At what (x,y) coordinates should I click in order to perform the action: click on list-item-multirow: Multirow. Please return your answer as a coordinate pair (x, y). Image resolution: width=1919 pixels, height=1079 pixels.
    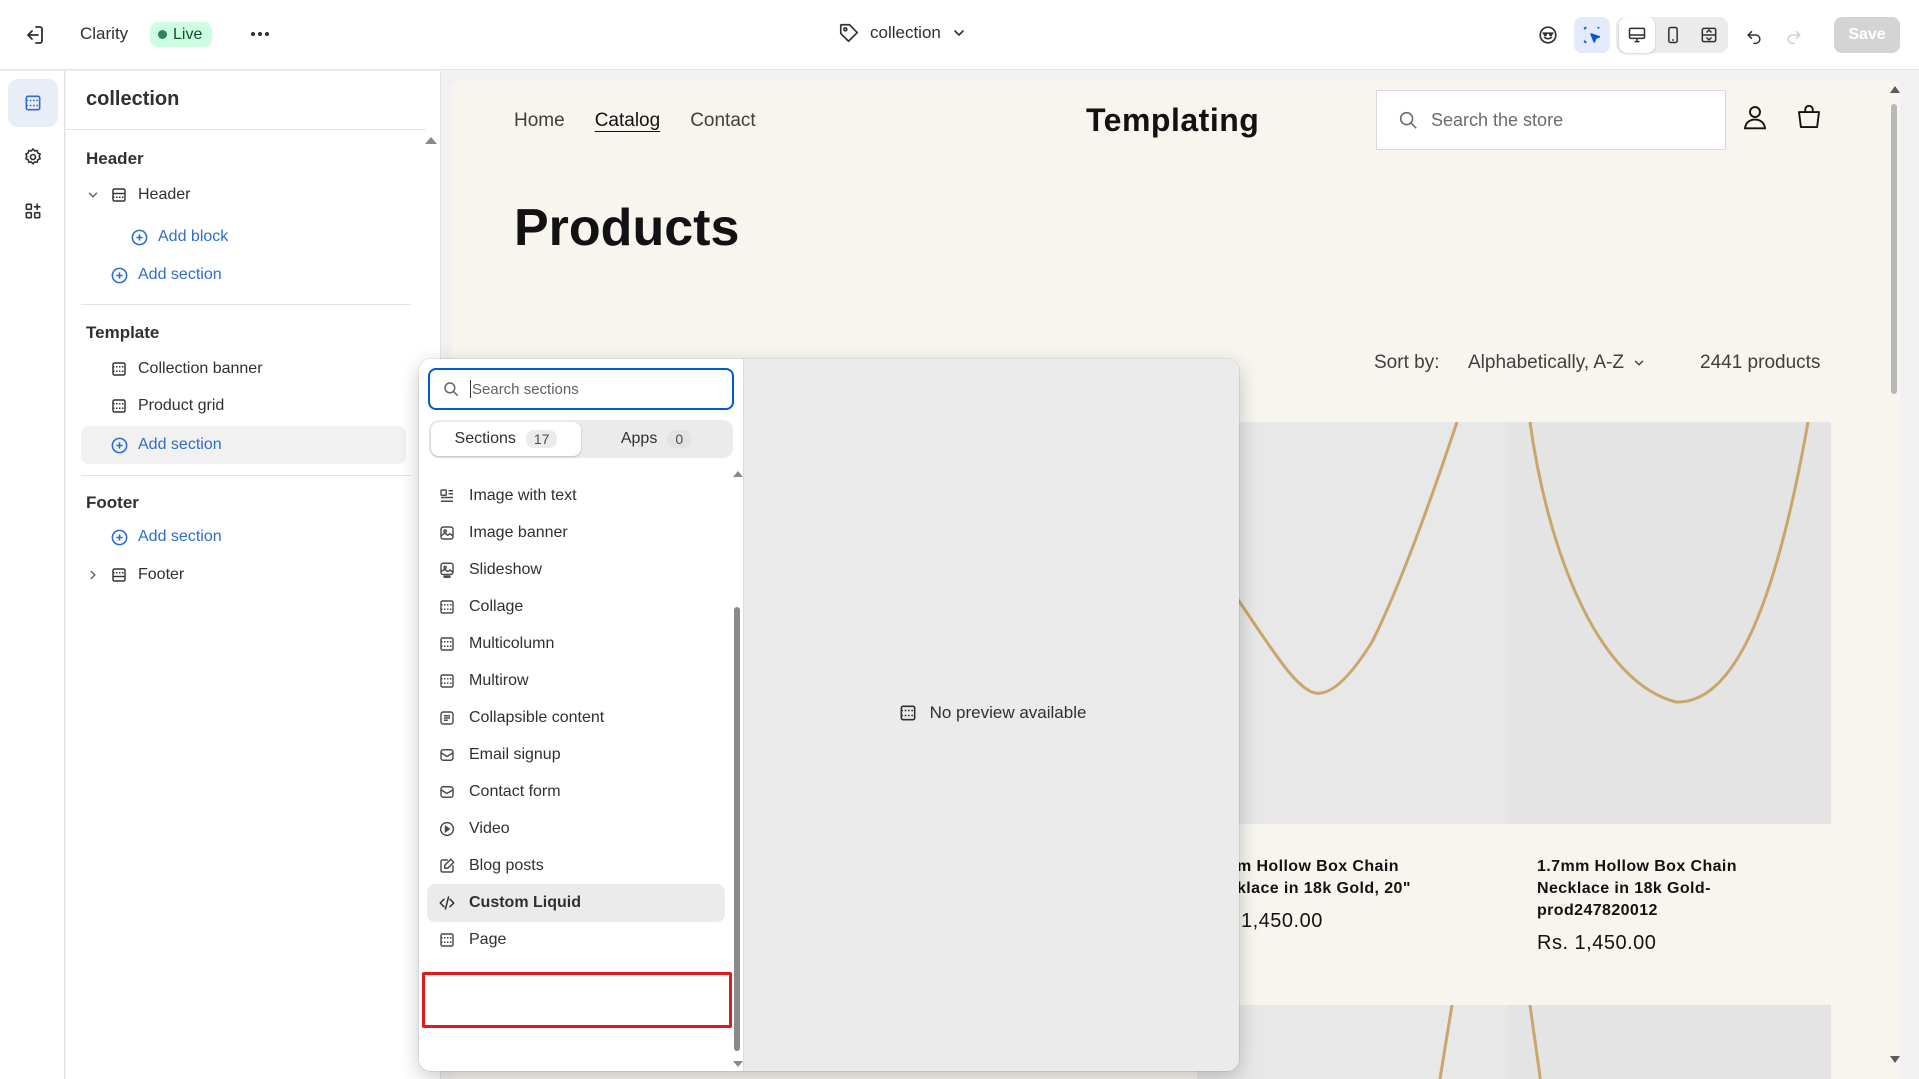
    Looking at the image, I should click on (576, 681).